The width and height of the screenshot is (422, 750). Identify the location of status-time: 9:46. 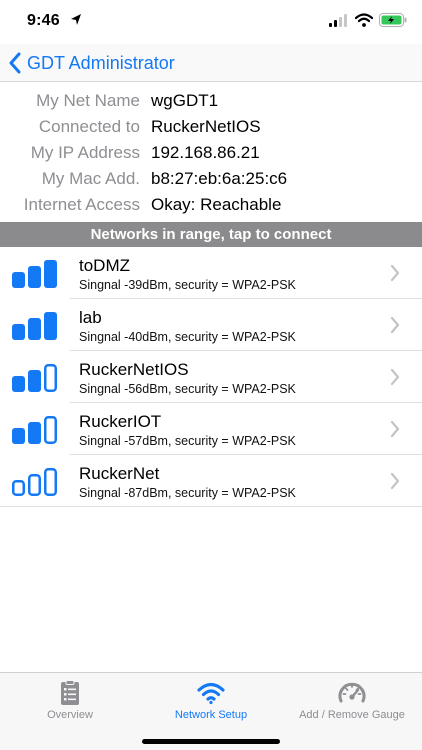
(43, 20).